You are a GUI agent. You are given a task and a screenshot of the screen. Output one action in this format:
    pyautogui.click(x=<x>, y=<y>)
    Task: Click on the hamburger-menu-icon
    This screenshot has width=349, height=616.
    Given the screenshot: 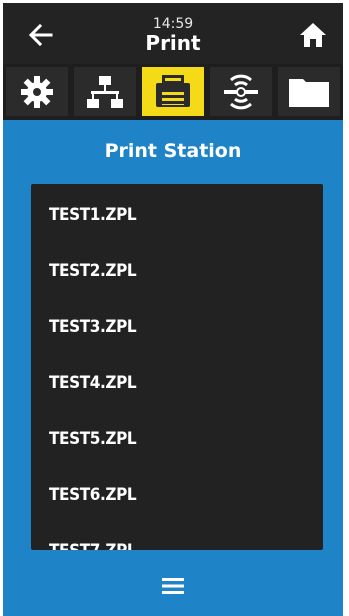 What is the action you would take?
    pyautogui.click(x=173, y=586)
    